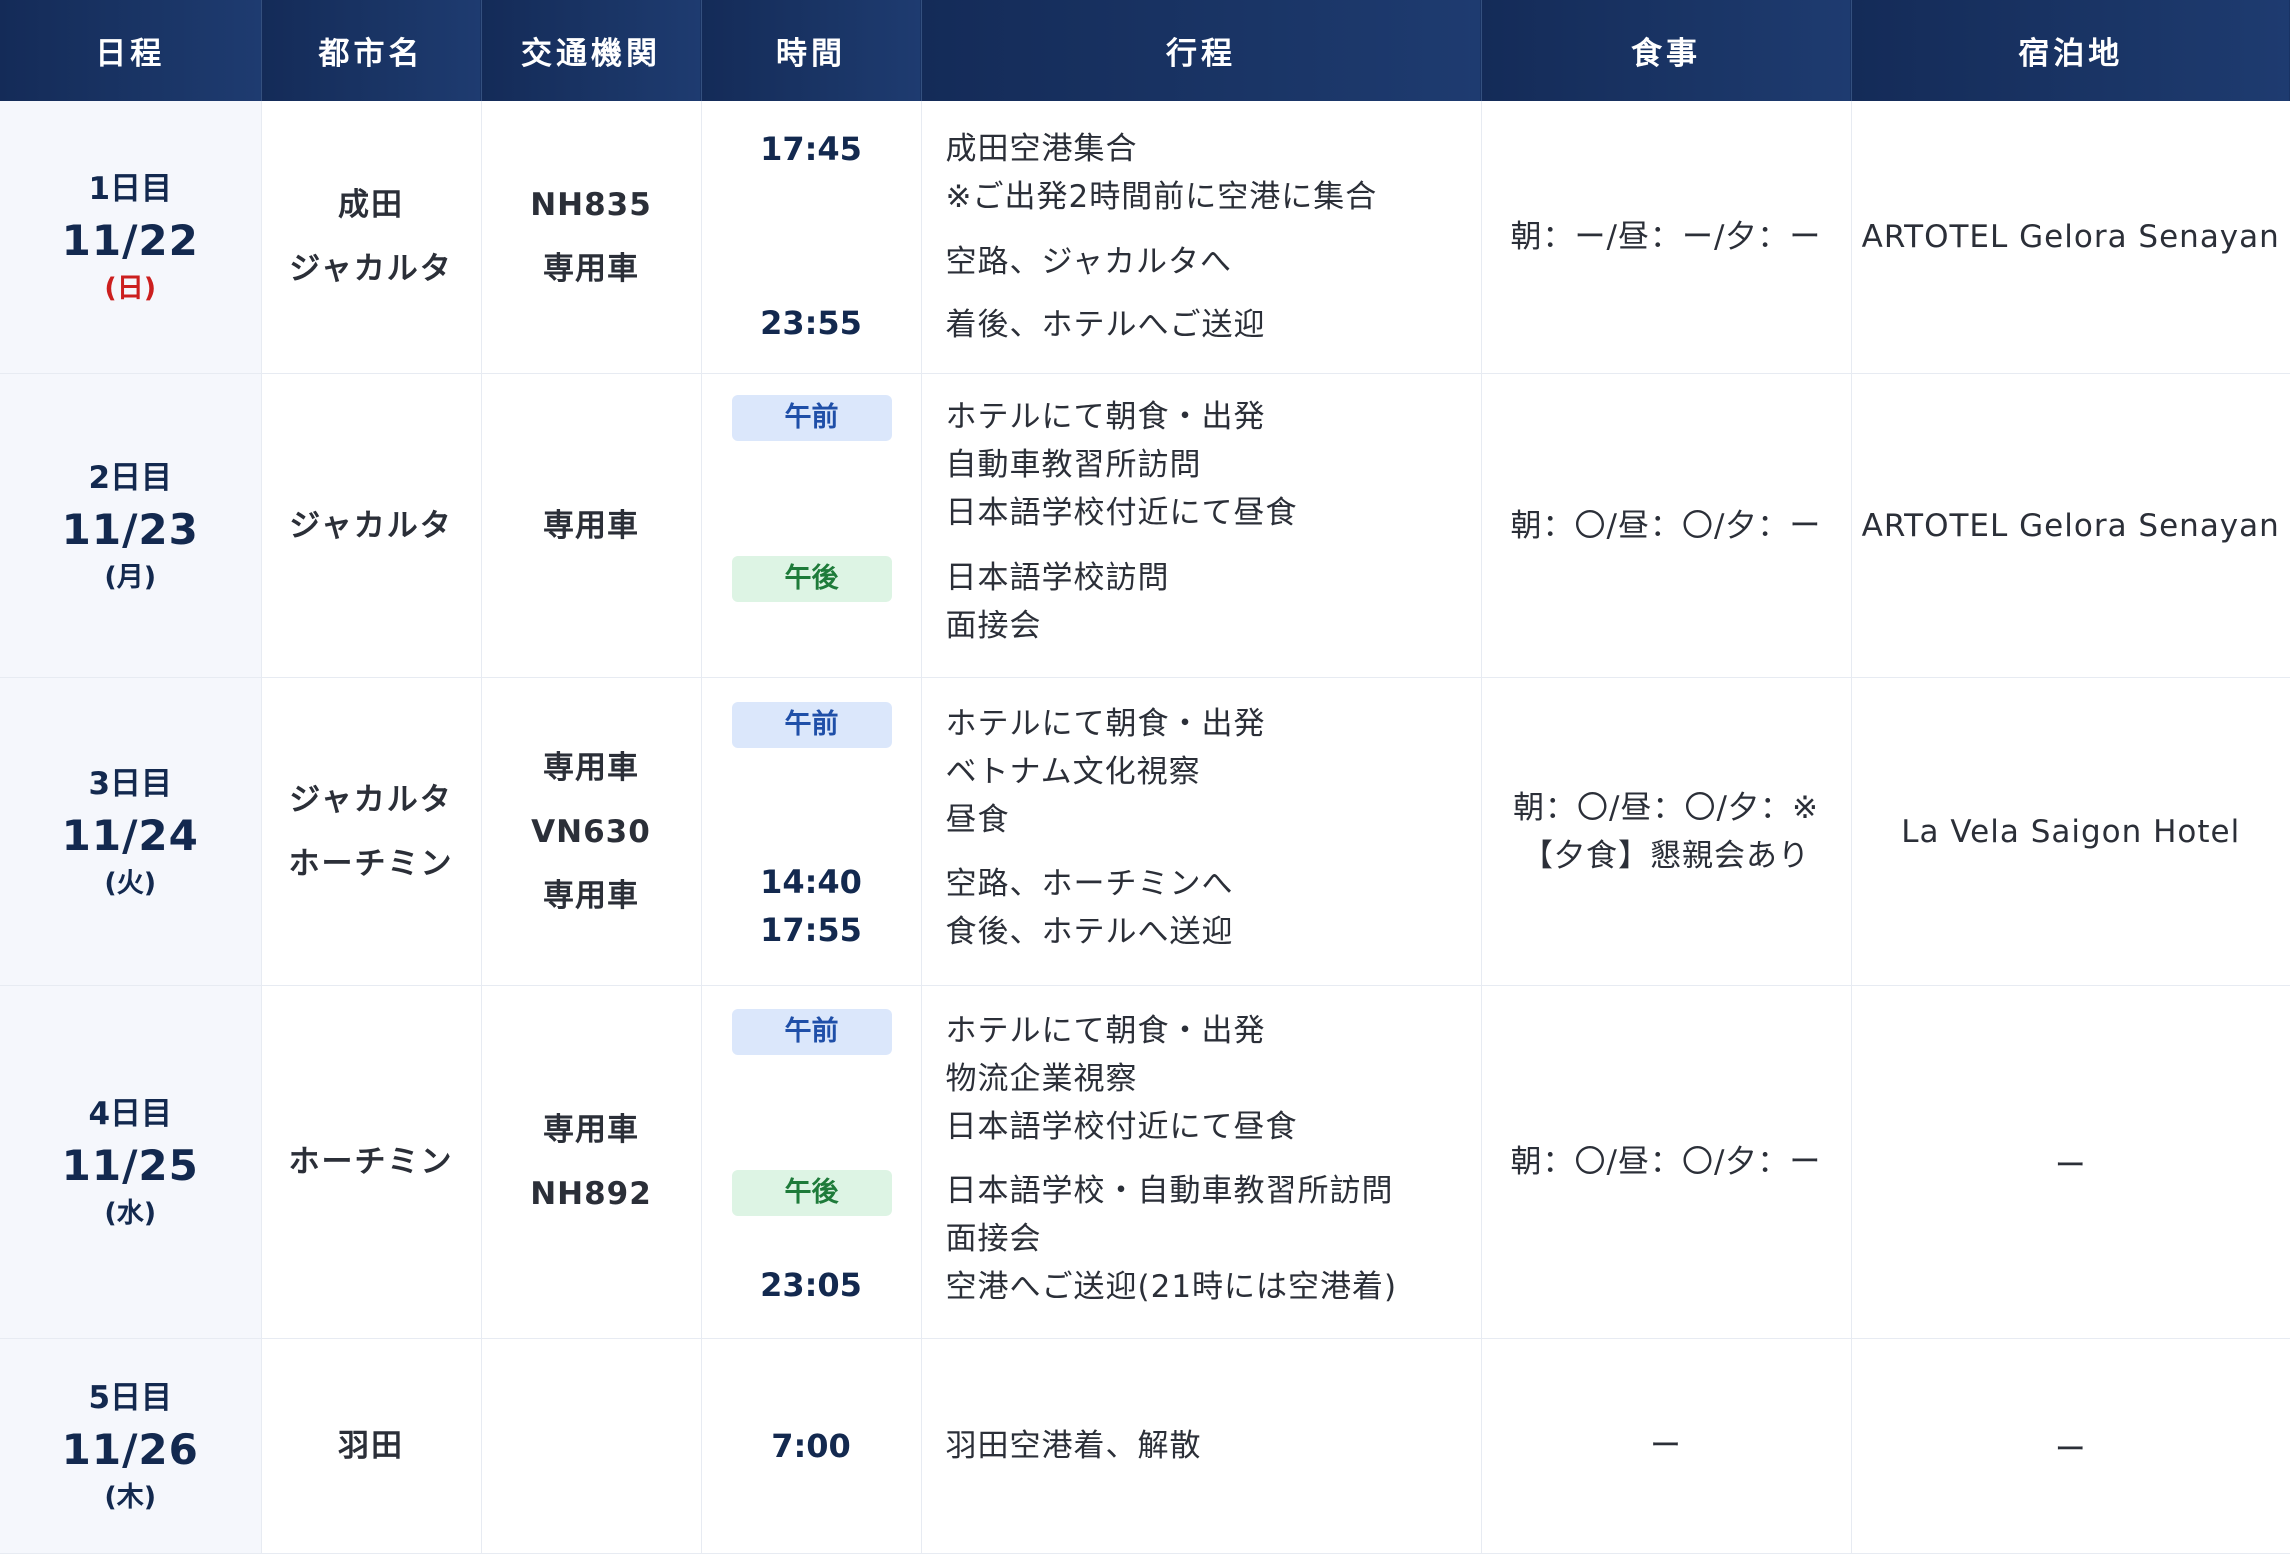  Describe the element at coordinates (130, 831) in the screenshot. I see `date-cell: 3日目 11/24 (火)` at that location.